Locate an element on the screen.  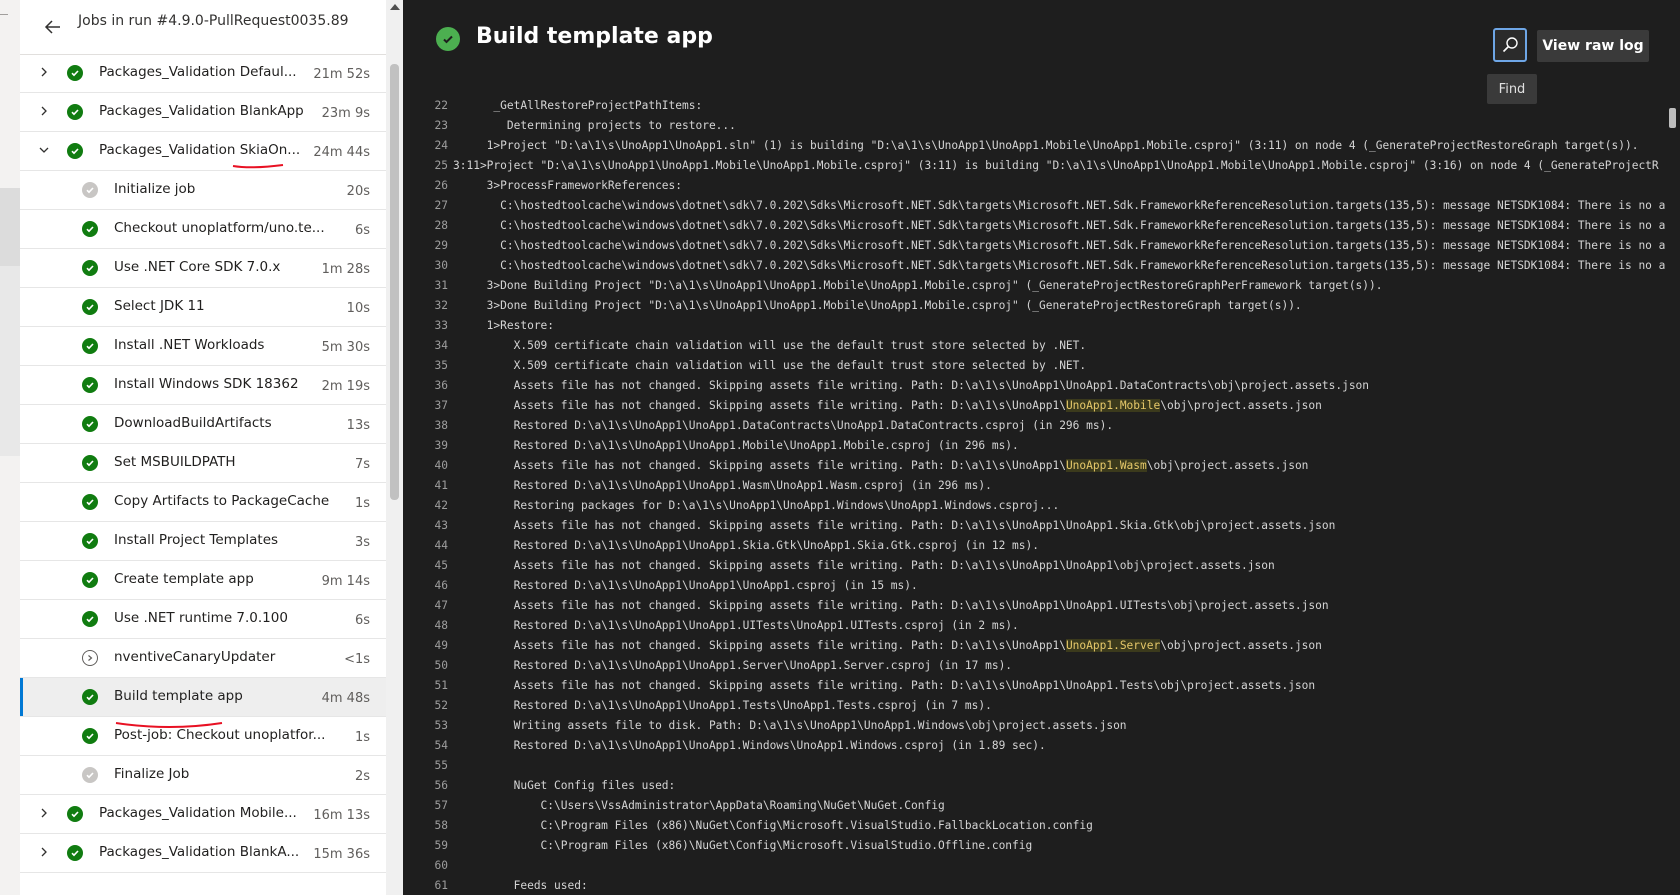
annotation-overlay is located at coordinates (199, 446).